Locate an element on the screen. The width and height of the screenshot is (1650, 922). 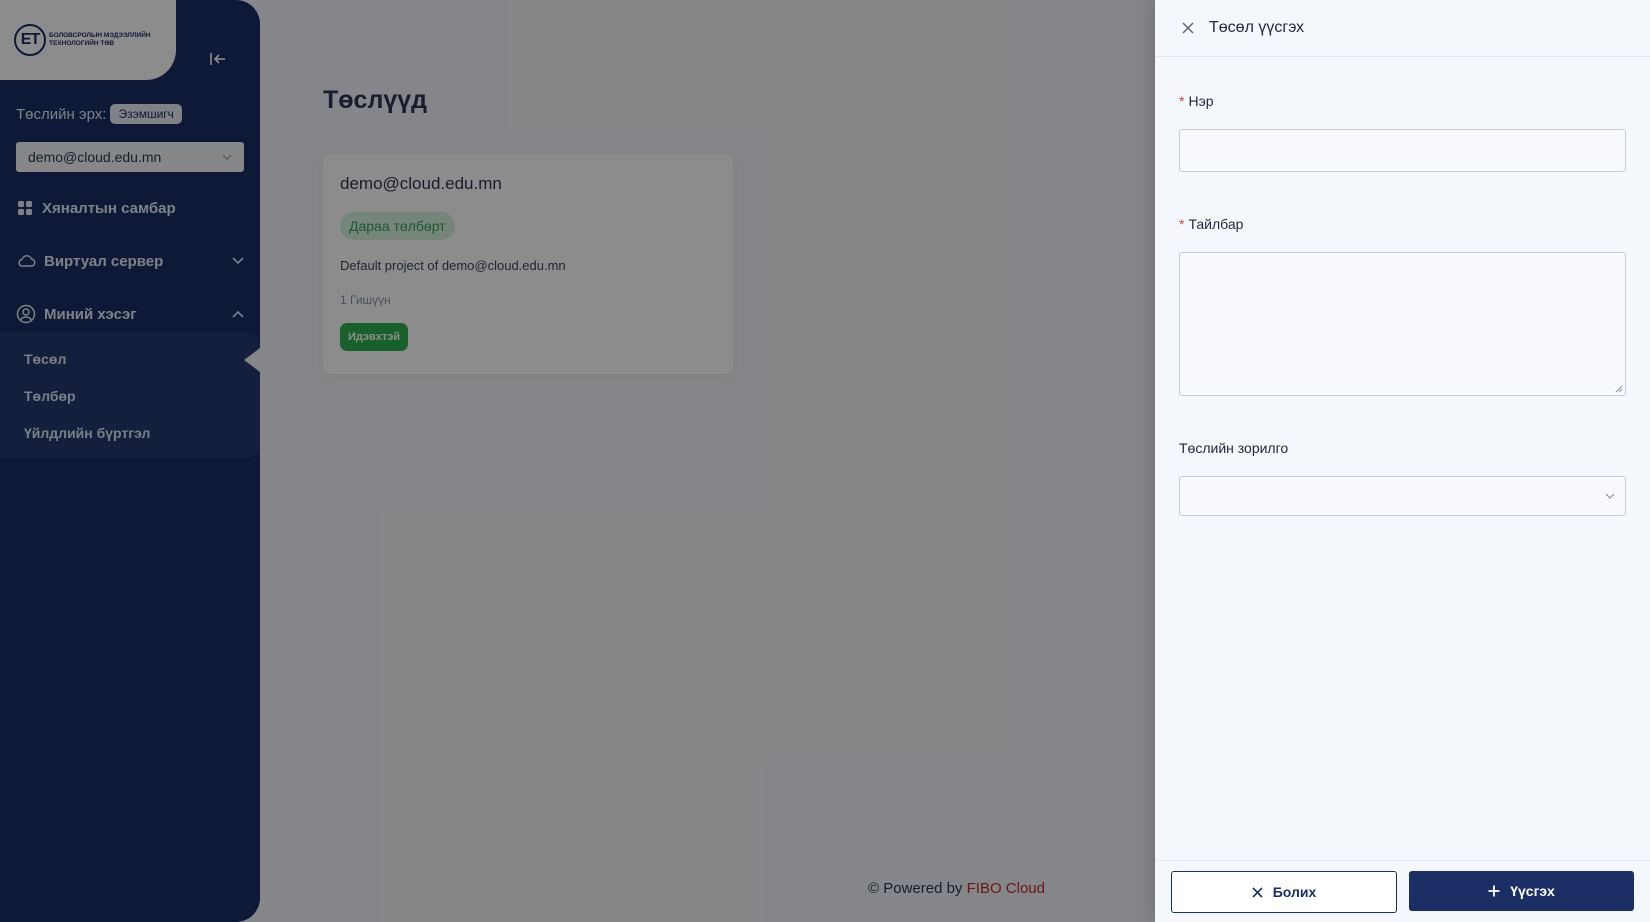
description-field-label: * Тайлбар is located at coordinates (1211, 224).